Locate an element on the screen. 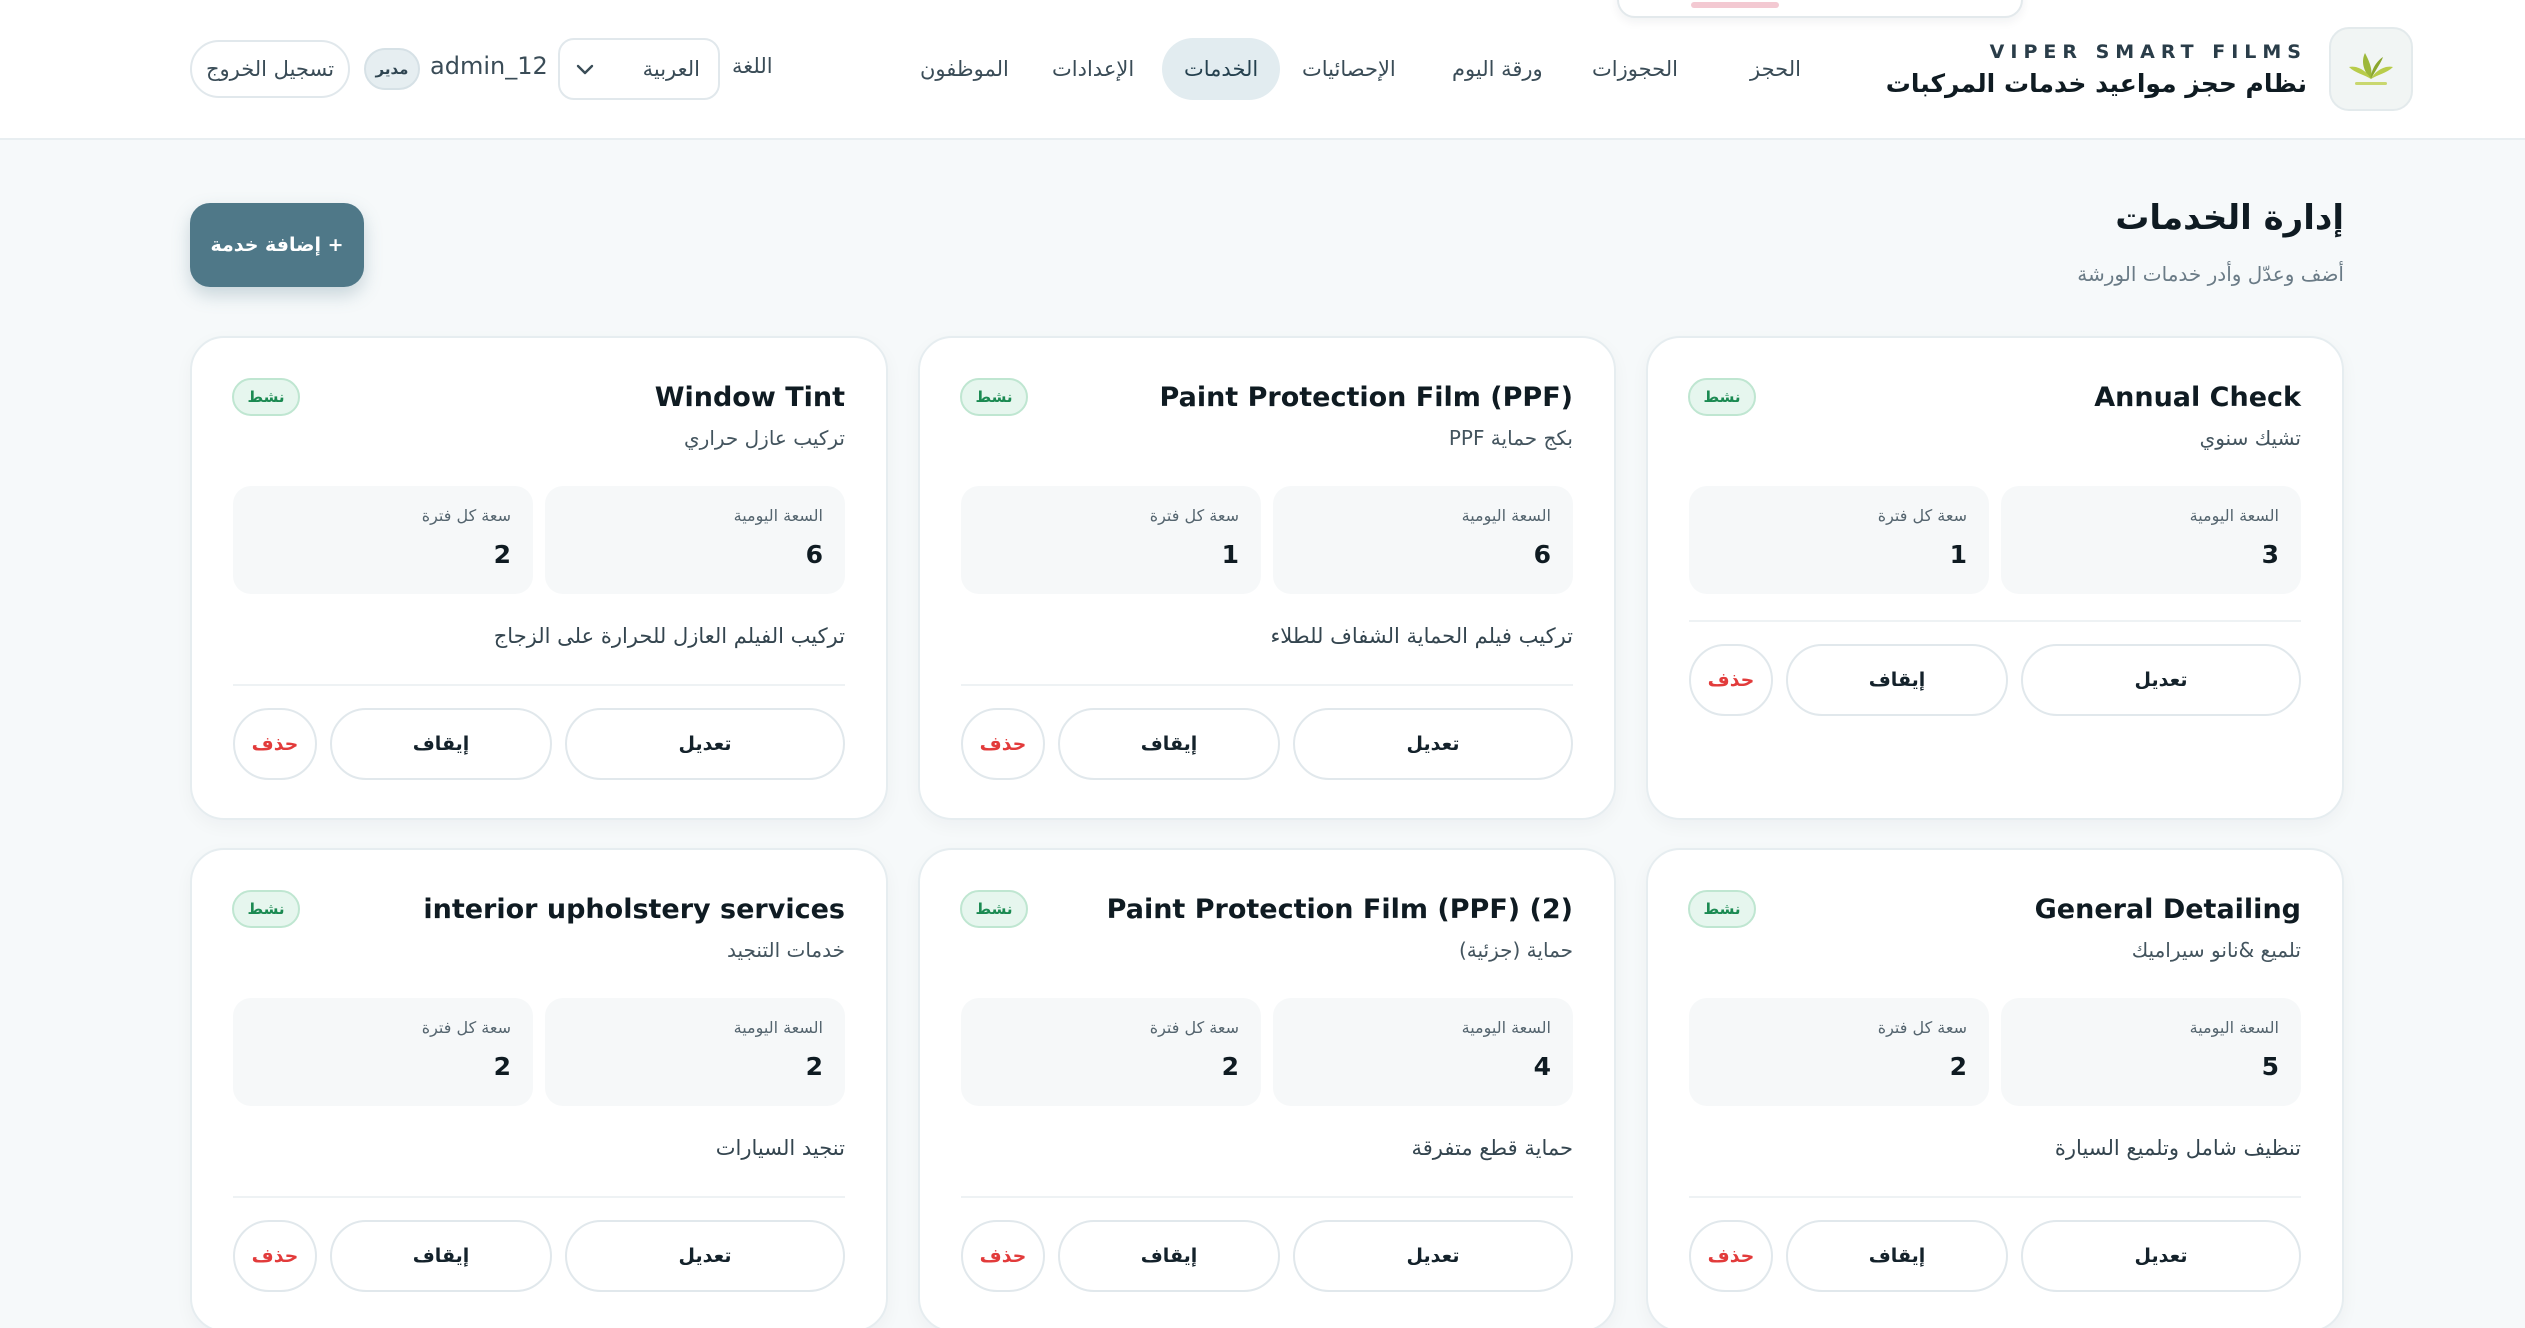  service-subname: تشيك سنوي is located at coordinates (2250, 438).